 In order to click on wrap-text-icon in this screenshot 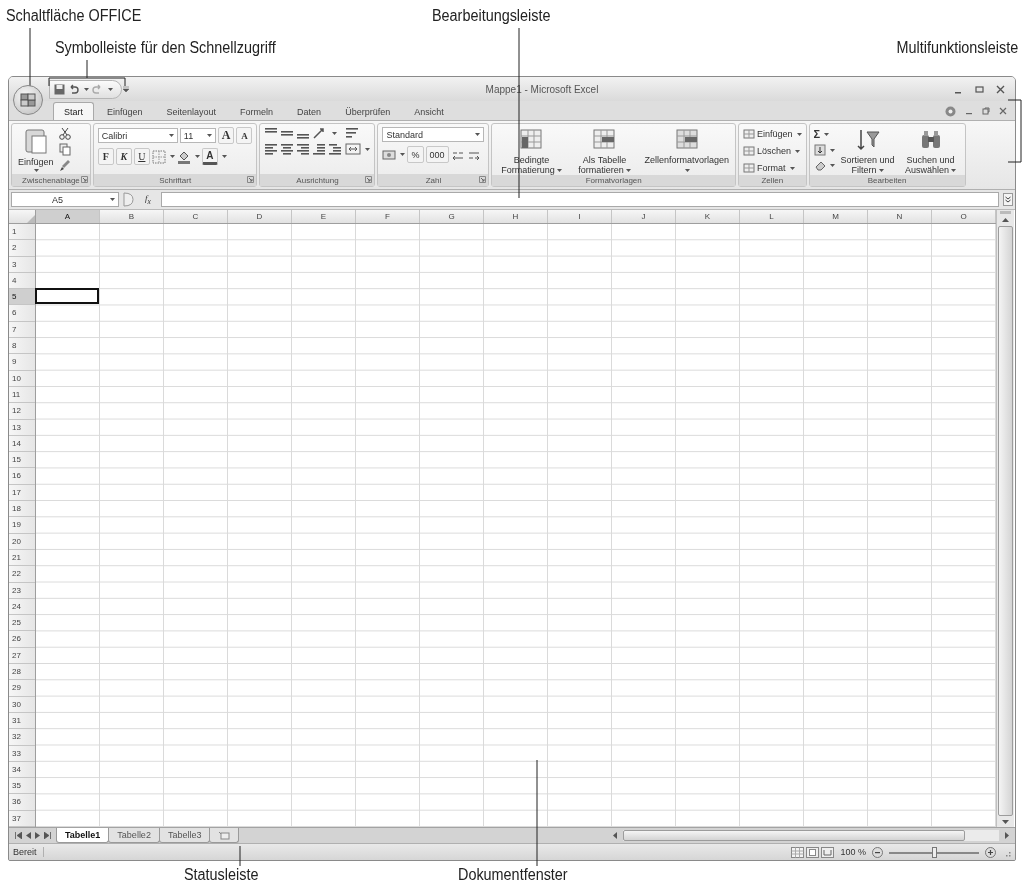, I will do `click(352, 133)`.